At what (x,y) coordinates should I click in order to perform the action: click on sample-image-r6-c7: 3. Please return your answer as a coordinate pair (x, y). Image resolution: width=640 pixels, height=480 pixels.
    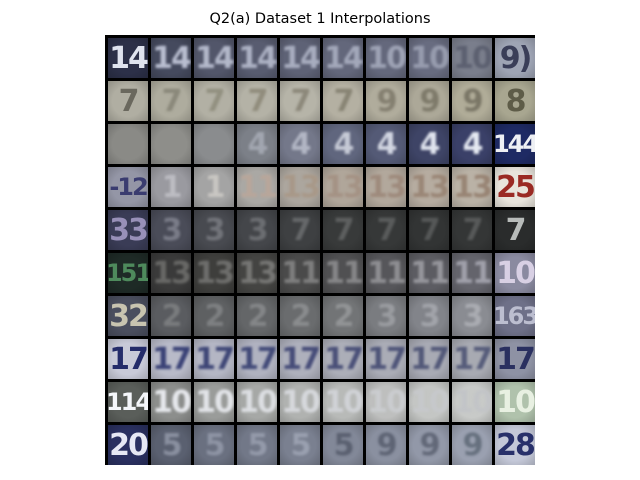
    Looking at the image, I should click on (429, 316).